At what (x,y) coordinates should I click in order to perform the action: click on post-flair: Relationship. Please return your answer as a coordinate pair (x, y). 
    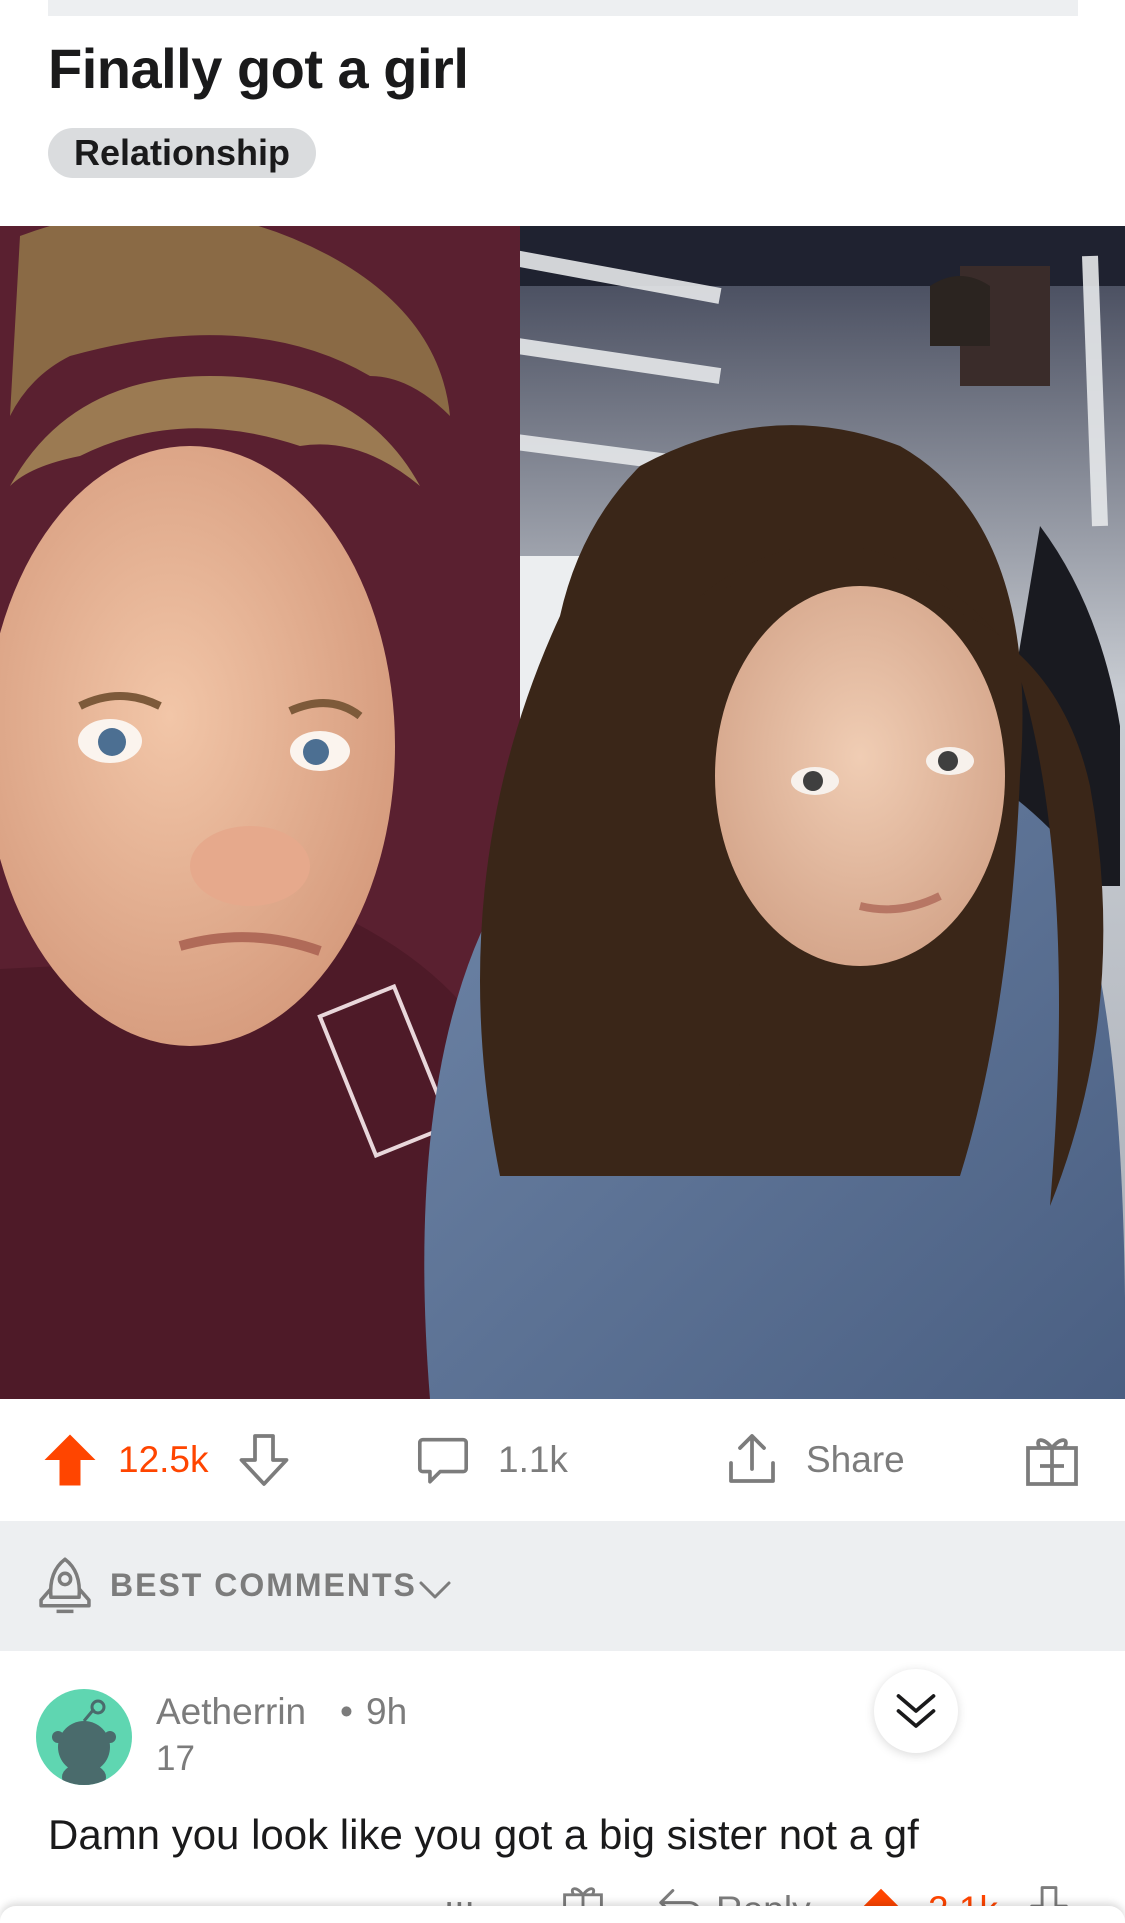
    Looking at the image, I should click on (182, 153).